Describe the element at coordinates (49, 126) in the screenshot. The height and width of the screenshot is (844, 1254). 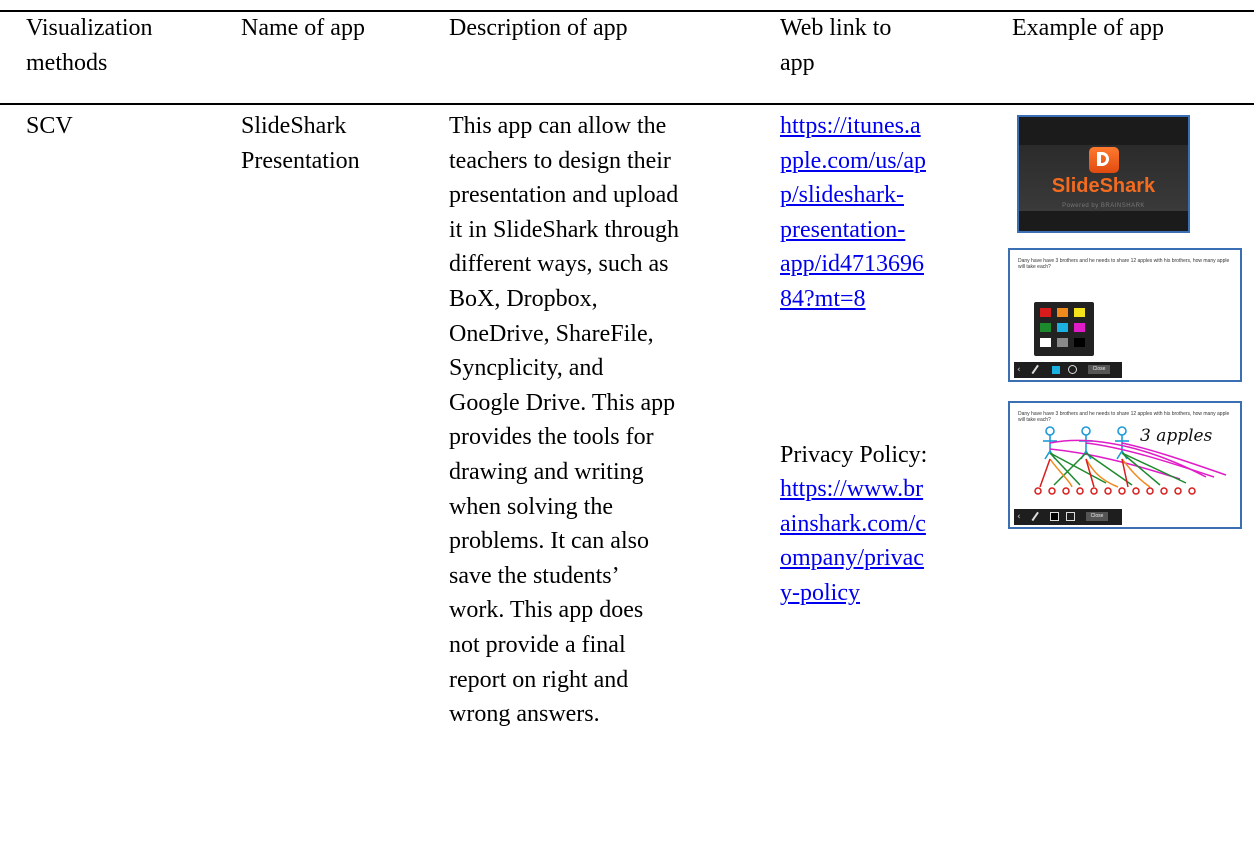
I see `cell-method: SCV` at that location.